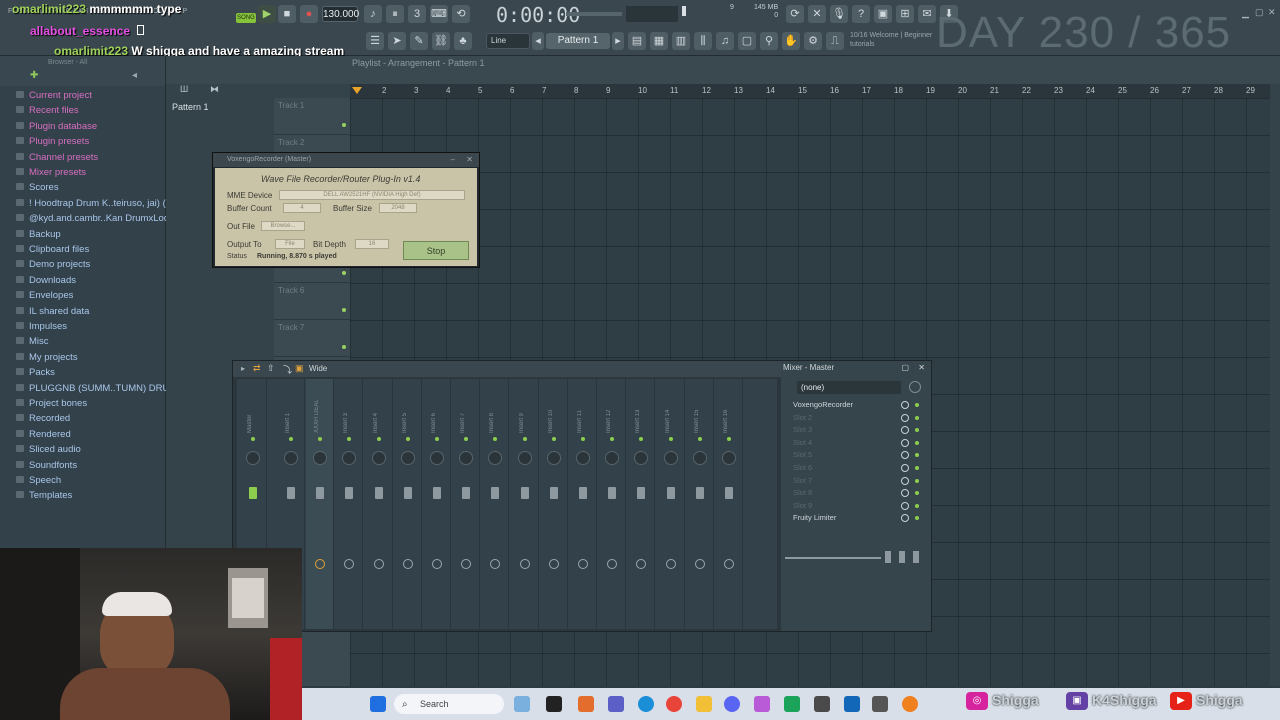  I want to click on tempo-tap-icon: ♫, so click(725, 41).